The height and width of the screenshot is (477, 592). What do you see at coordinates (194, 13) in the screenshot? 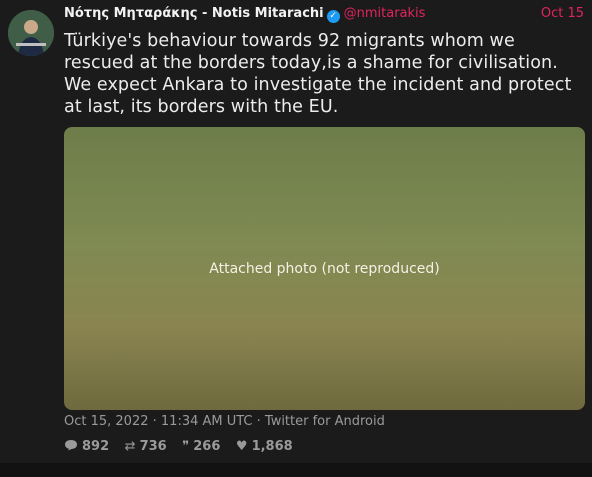
I see `author-name: Νότης Μηταράκης - Notis Mitarachi` at bounding box center [194, 13].